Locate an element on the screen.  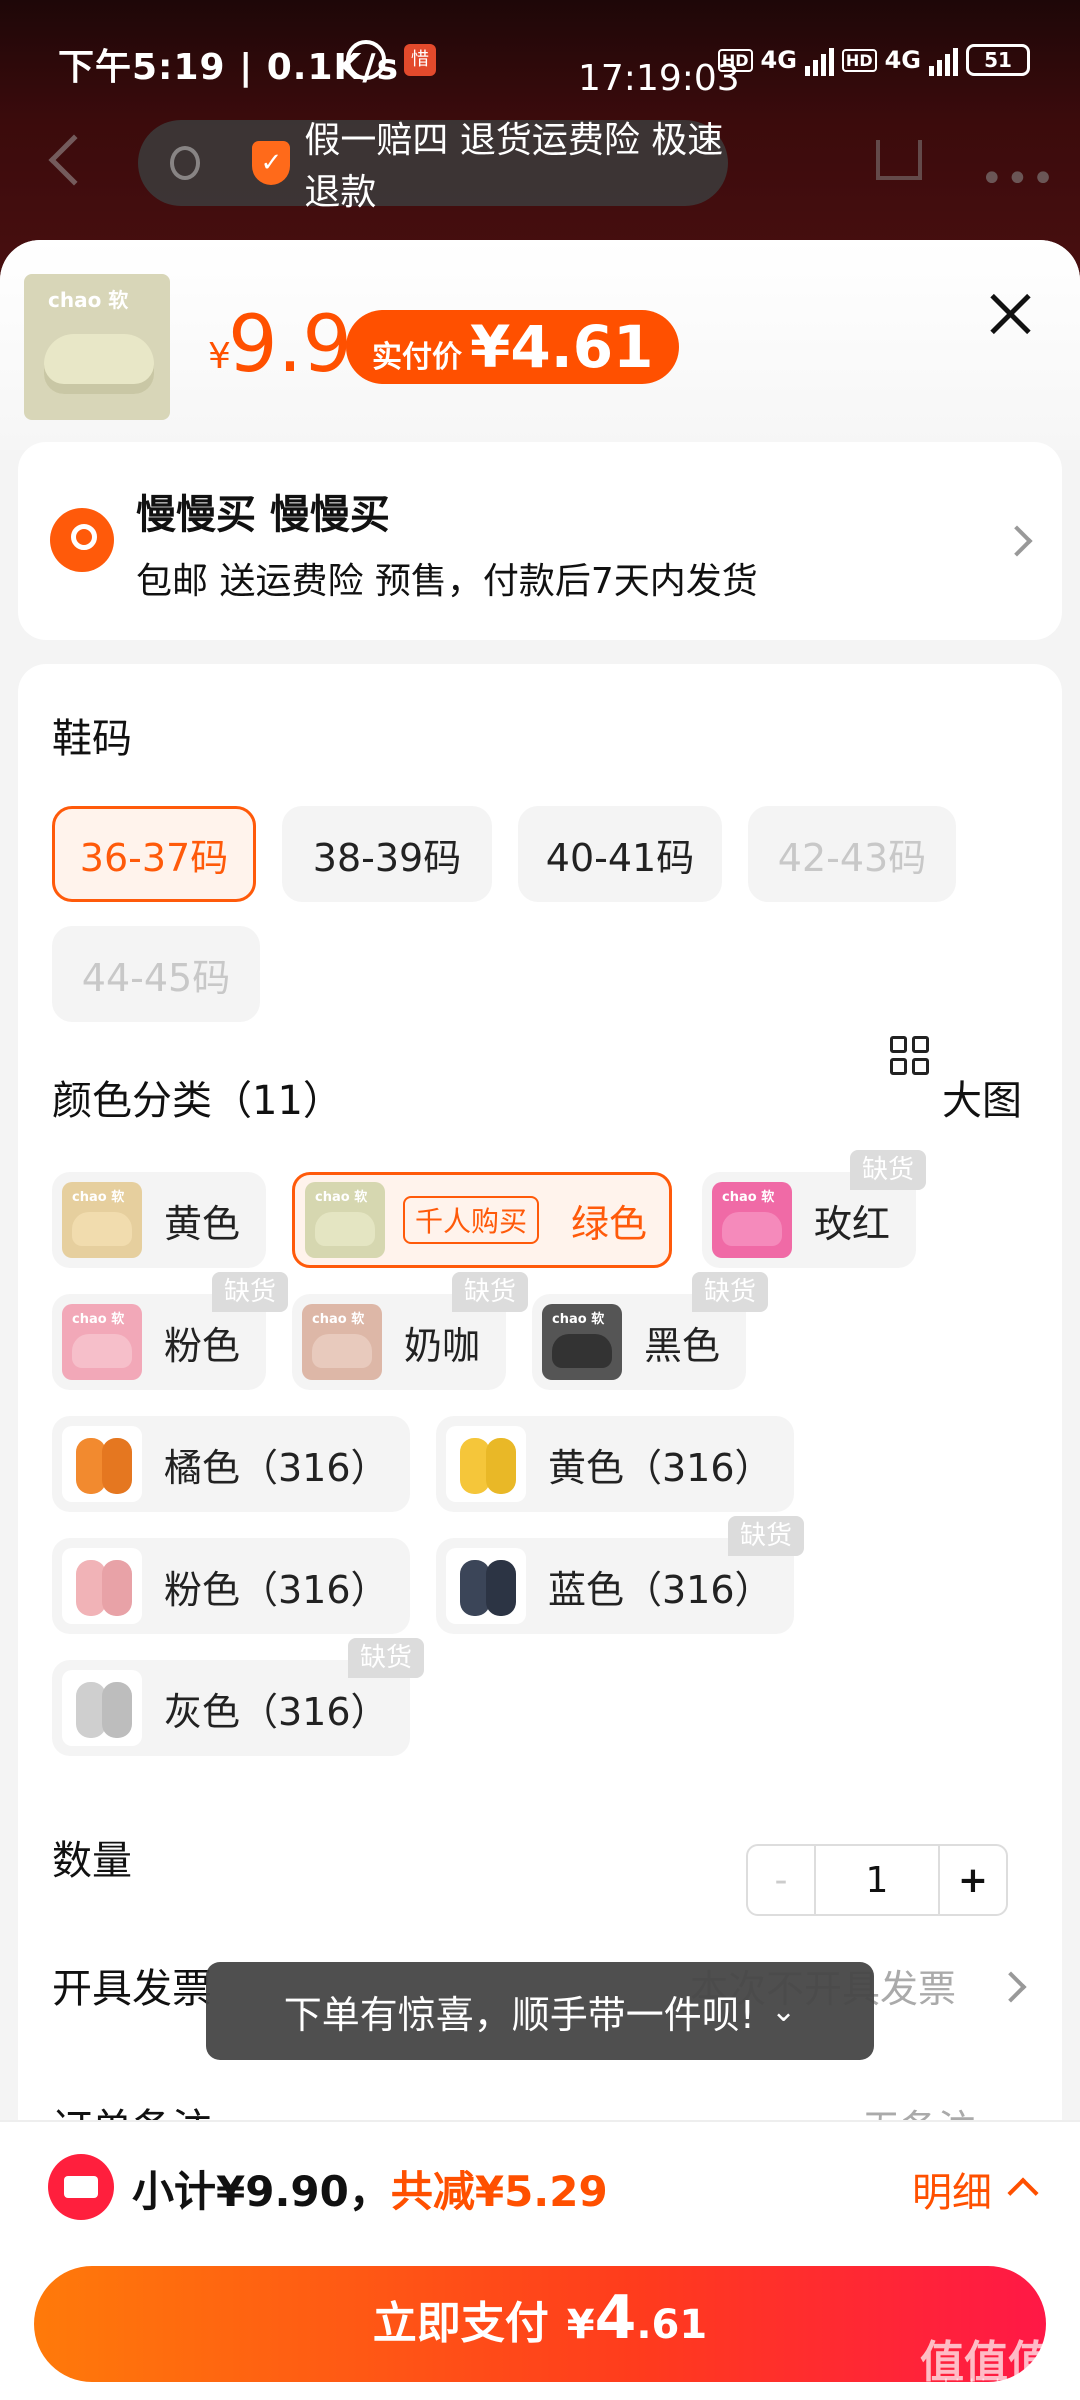
big-view-label: 大图 is located at coordinates (982, 1097).